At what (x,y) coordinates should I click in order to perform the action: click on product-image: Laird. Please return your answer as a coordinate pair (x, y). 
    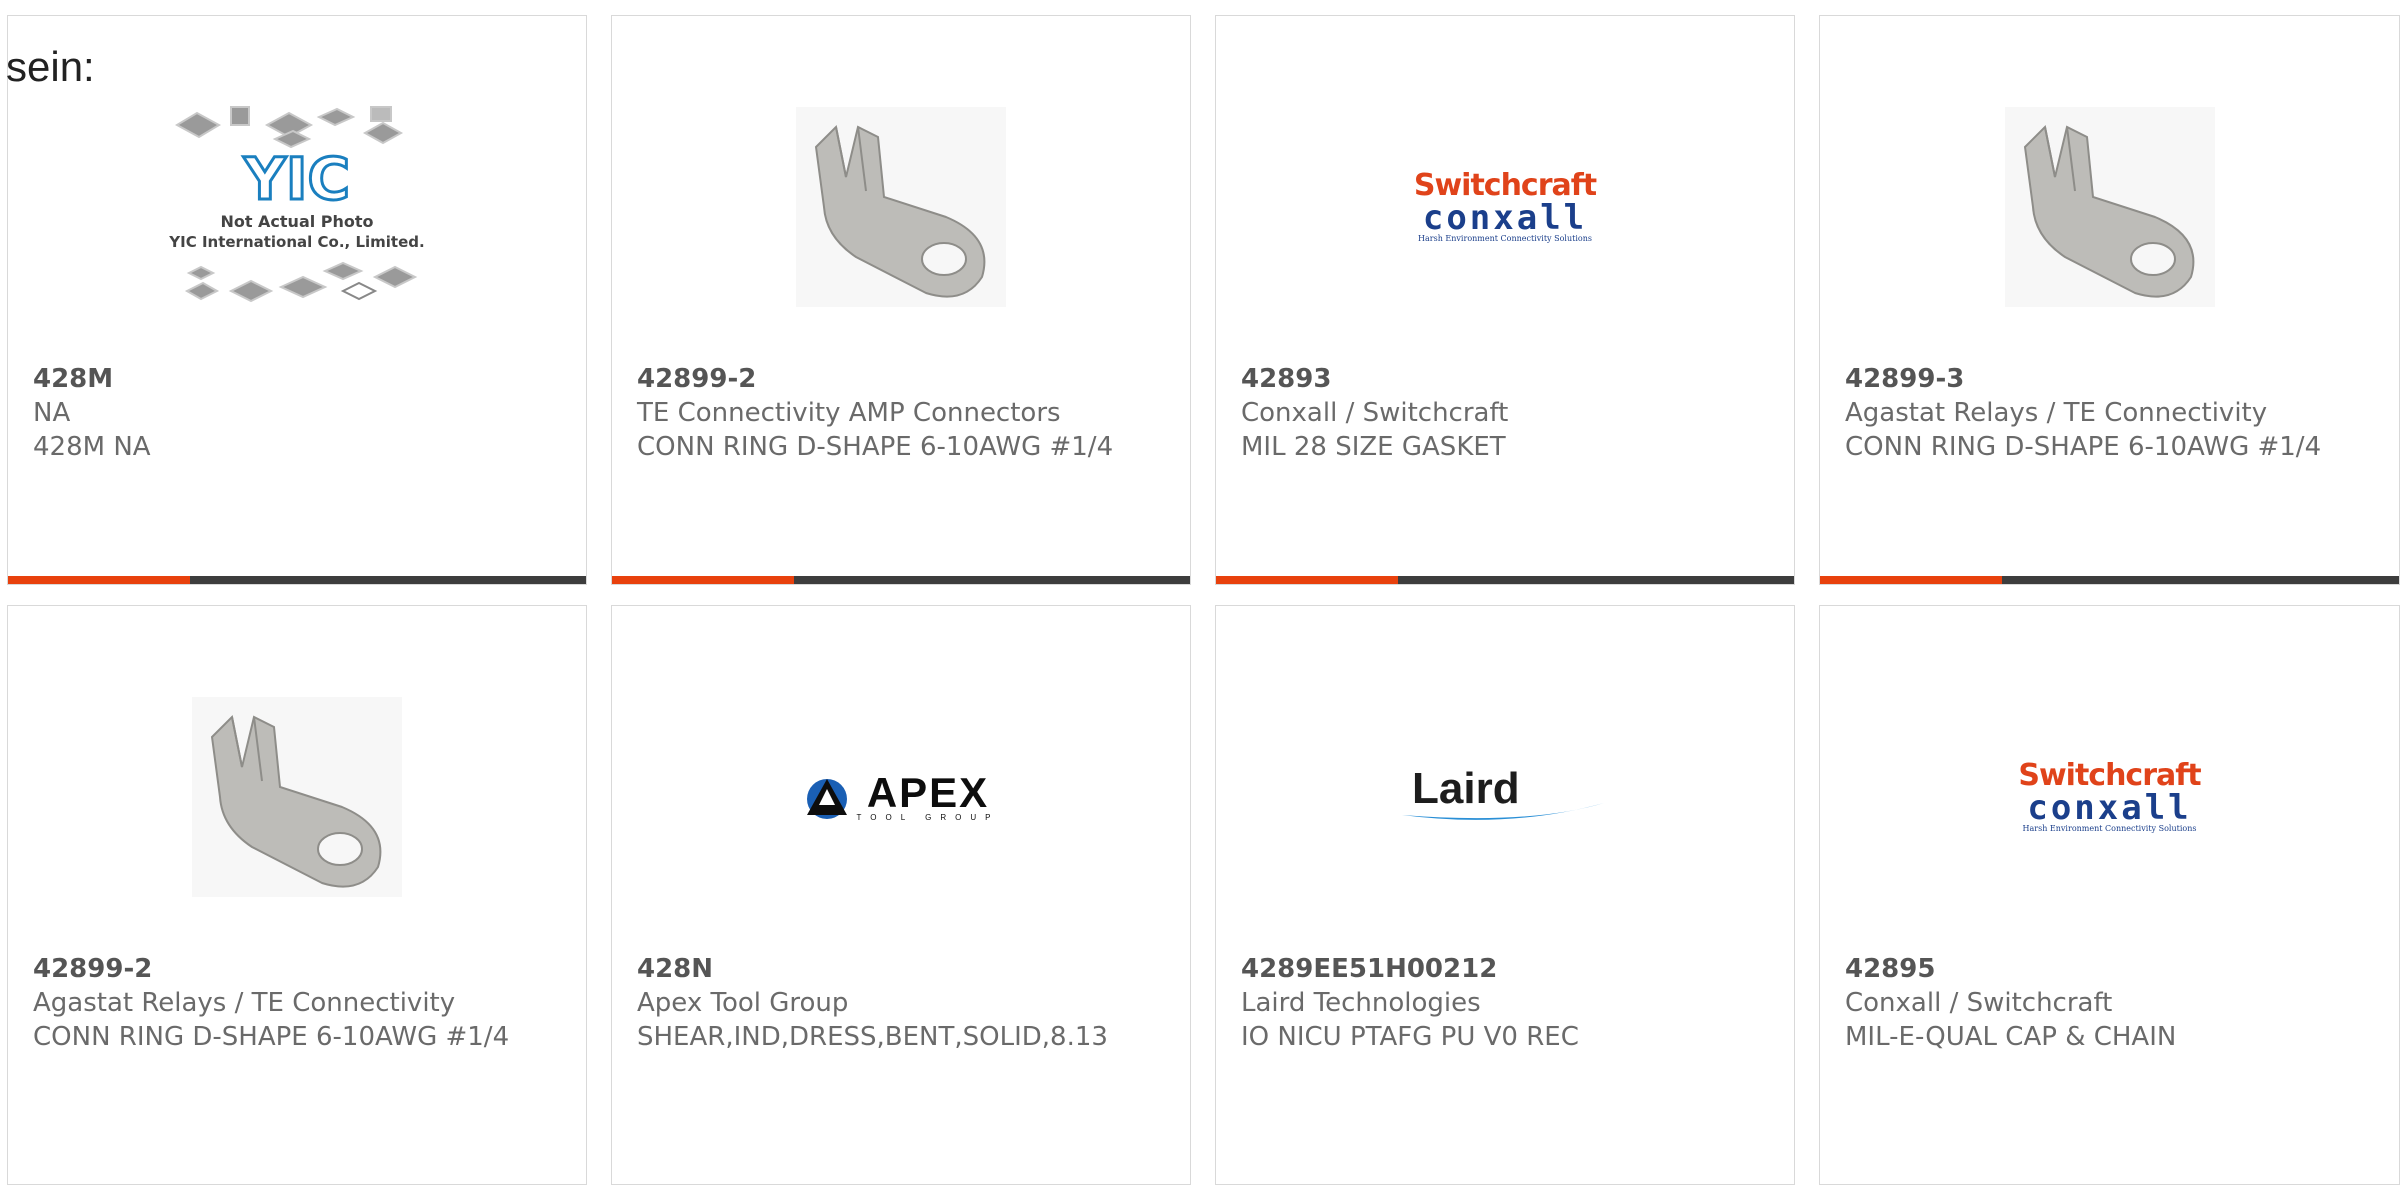
    Looking at the image, I should click on (1505, 797).